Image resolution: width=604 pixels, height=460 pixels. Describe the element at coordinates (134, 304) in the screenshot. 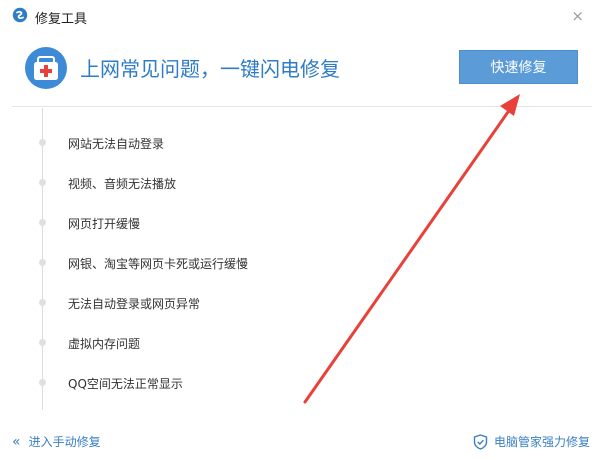

I see `issue-item: 无法自动登录或网页异常` at that location.